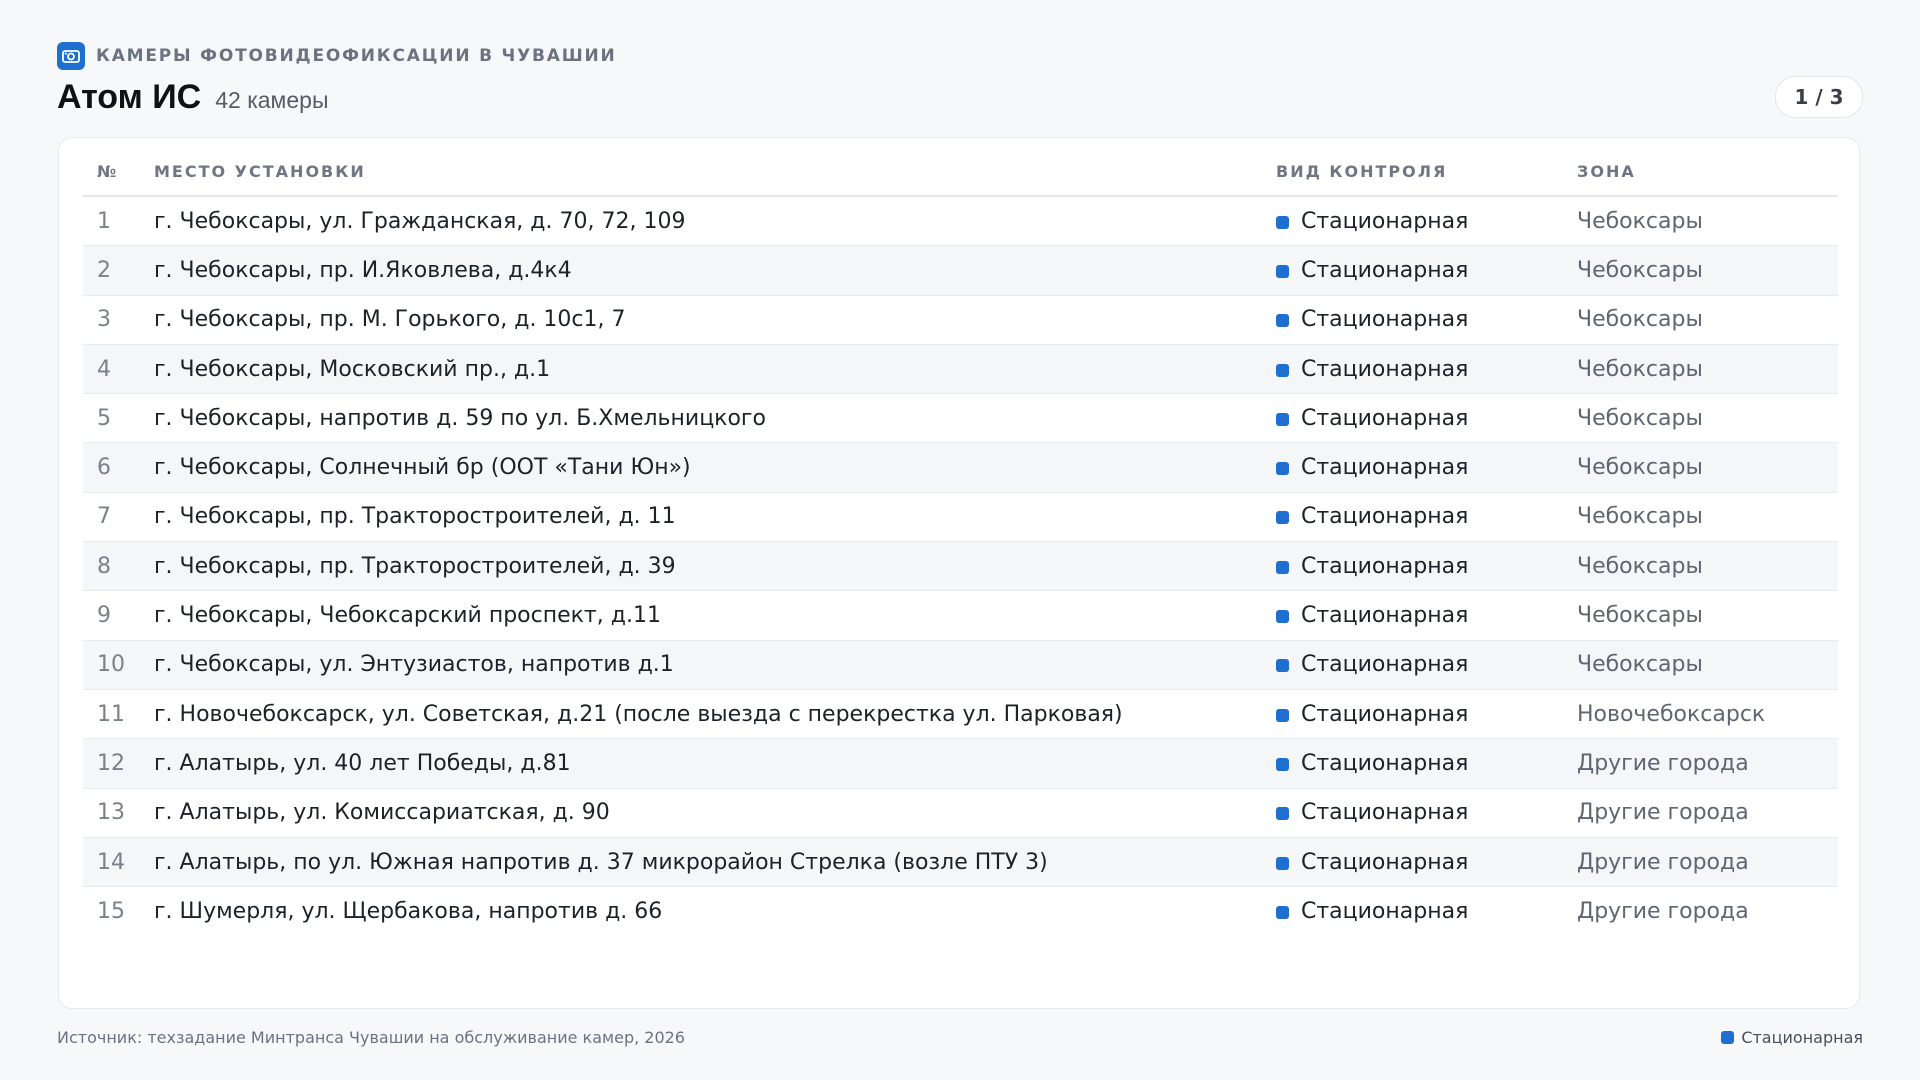  I want to click on row-number: 1, so click(111, 221).